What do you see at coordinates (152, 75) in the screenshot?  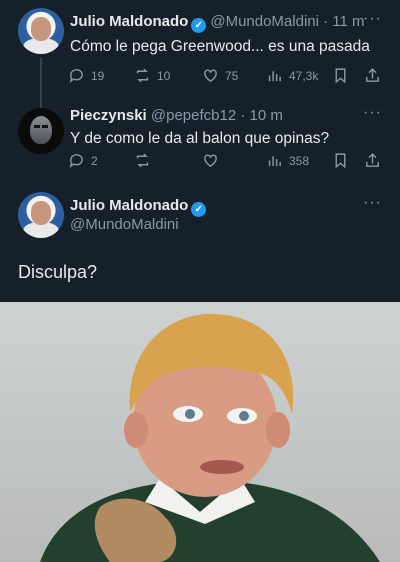 I see `retweet-button: 10` at bounding box center [152, 75].